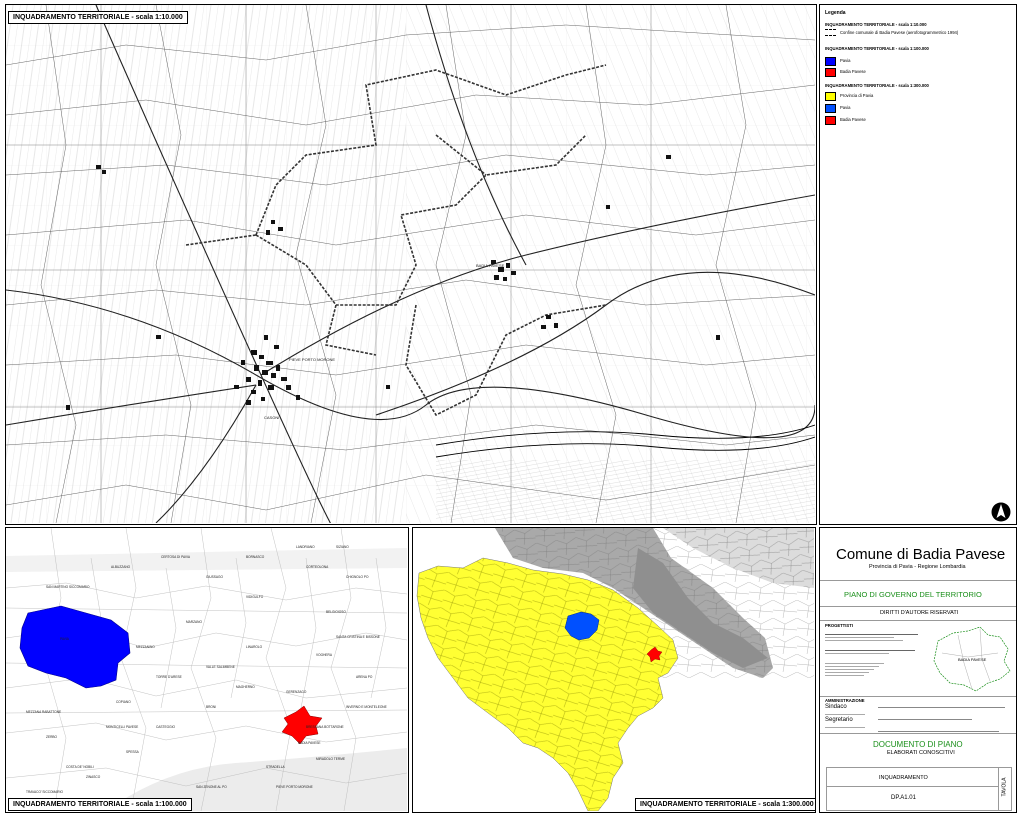 The height and width of the screenshot is (817, 1020). Describe the element at coordinates (918, 744) in the screenshot. I see `documento-title: DOCUMENTO DI PIANO` at that location.